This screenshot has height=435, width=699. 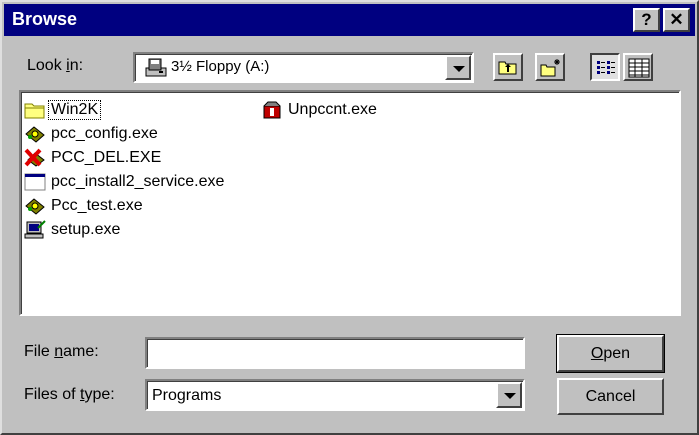 What do you see at coordinates (606, 70) in the screenshot?
I see `list-view-icon` at bounding box center [606, 70].